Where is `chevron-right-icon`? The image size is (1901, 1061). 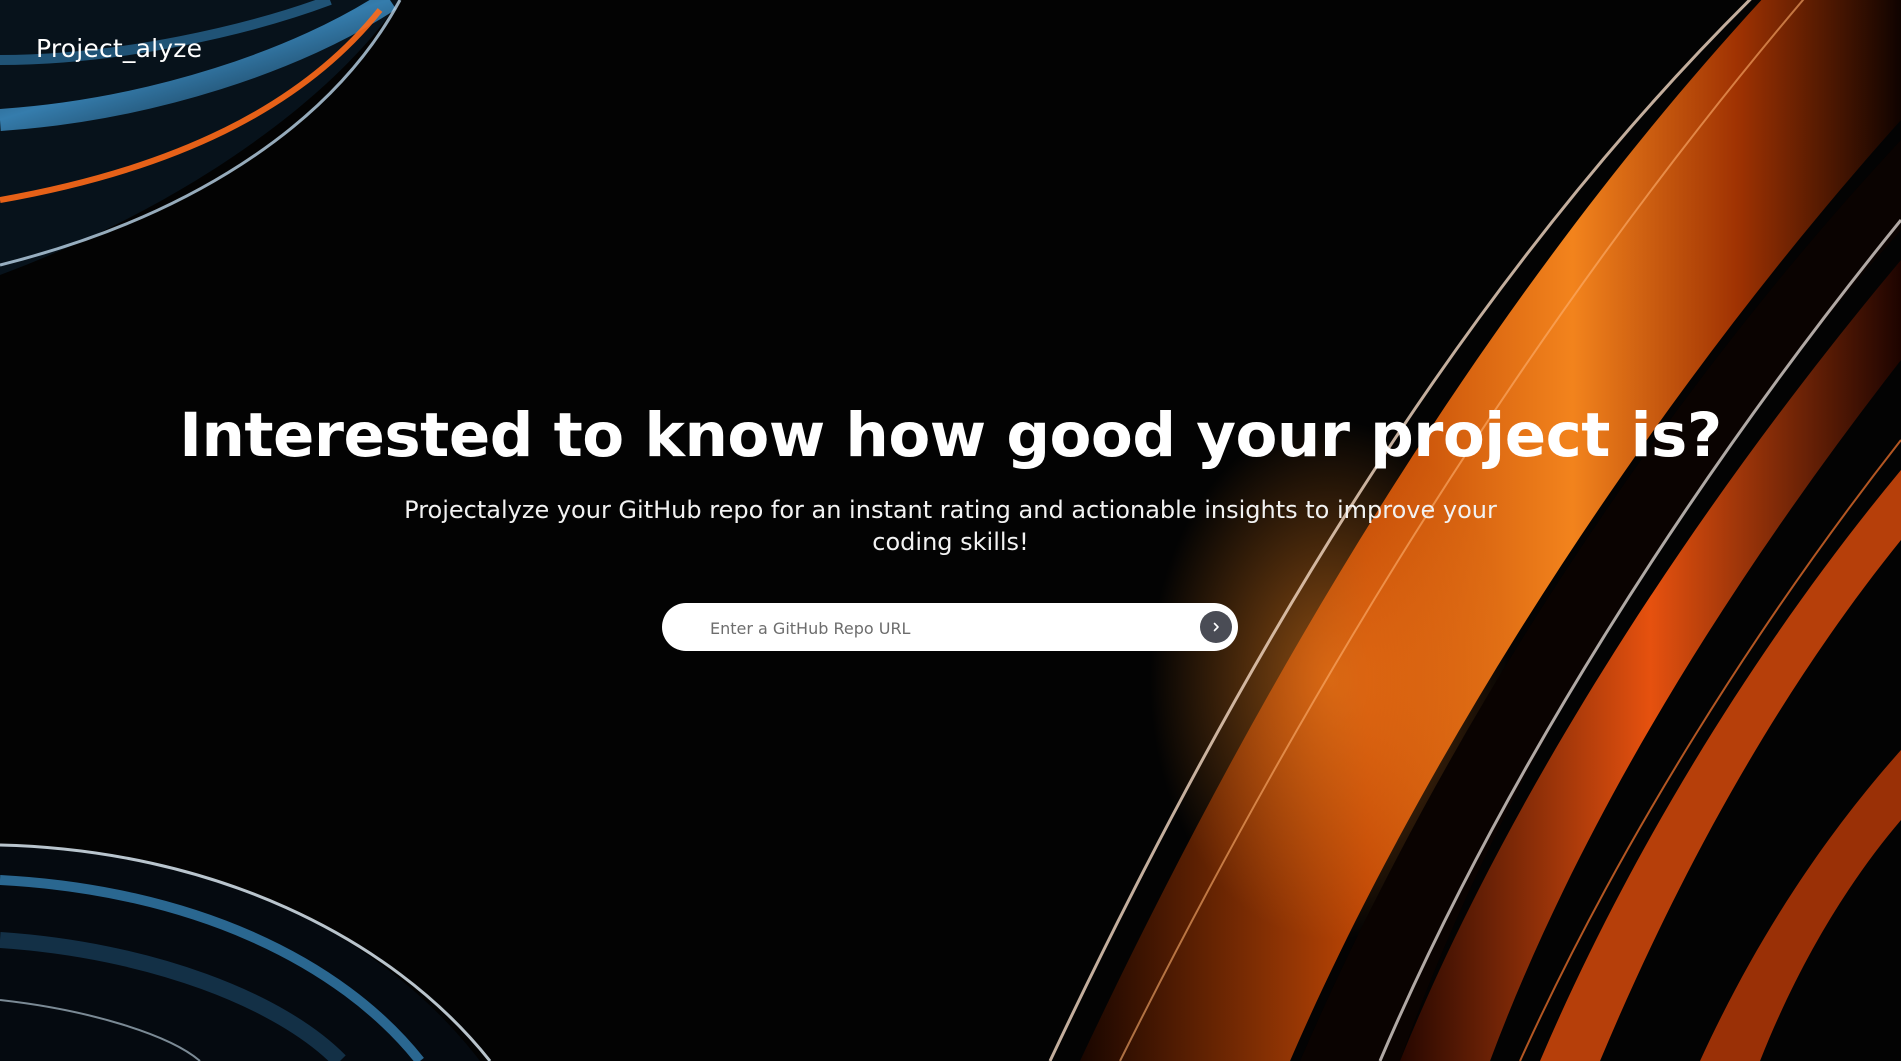 chevron-right-icon is located at coordinates (1216, 627).